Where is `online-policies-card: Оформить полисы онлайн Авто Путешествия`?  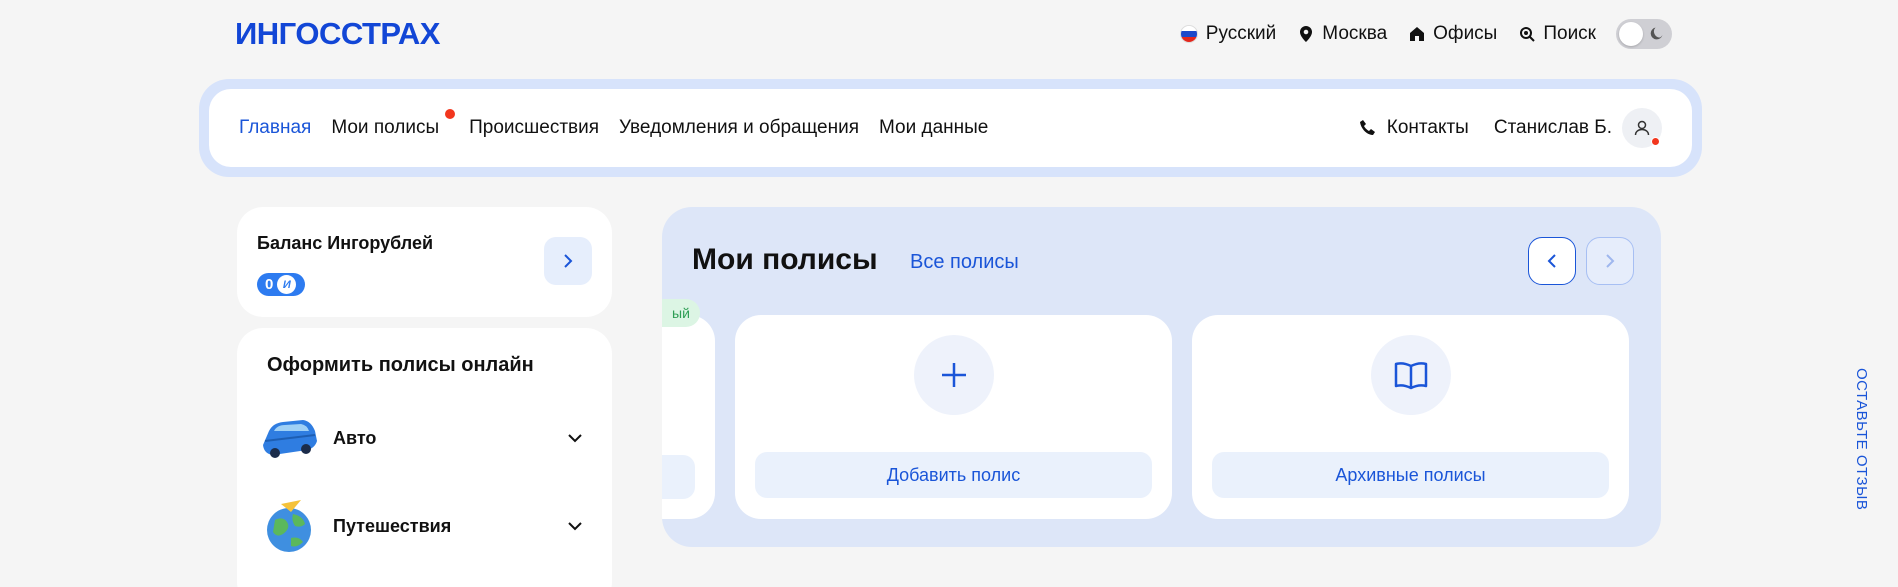 online-policies-card: Оформить полисы онлайн Авто Путешествия is located at coordinates (424, 457).